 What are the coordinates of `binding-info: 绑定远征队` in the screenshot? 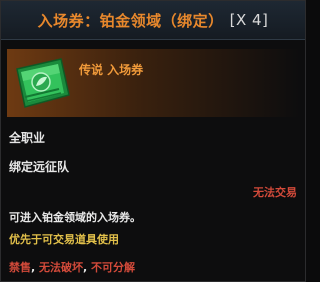 It's located at (39, 167).